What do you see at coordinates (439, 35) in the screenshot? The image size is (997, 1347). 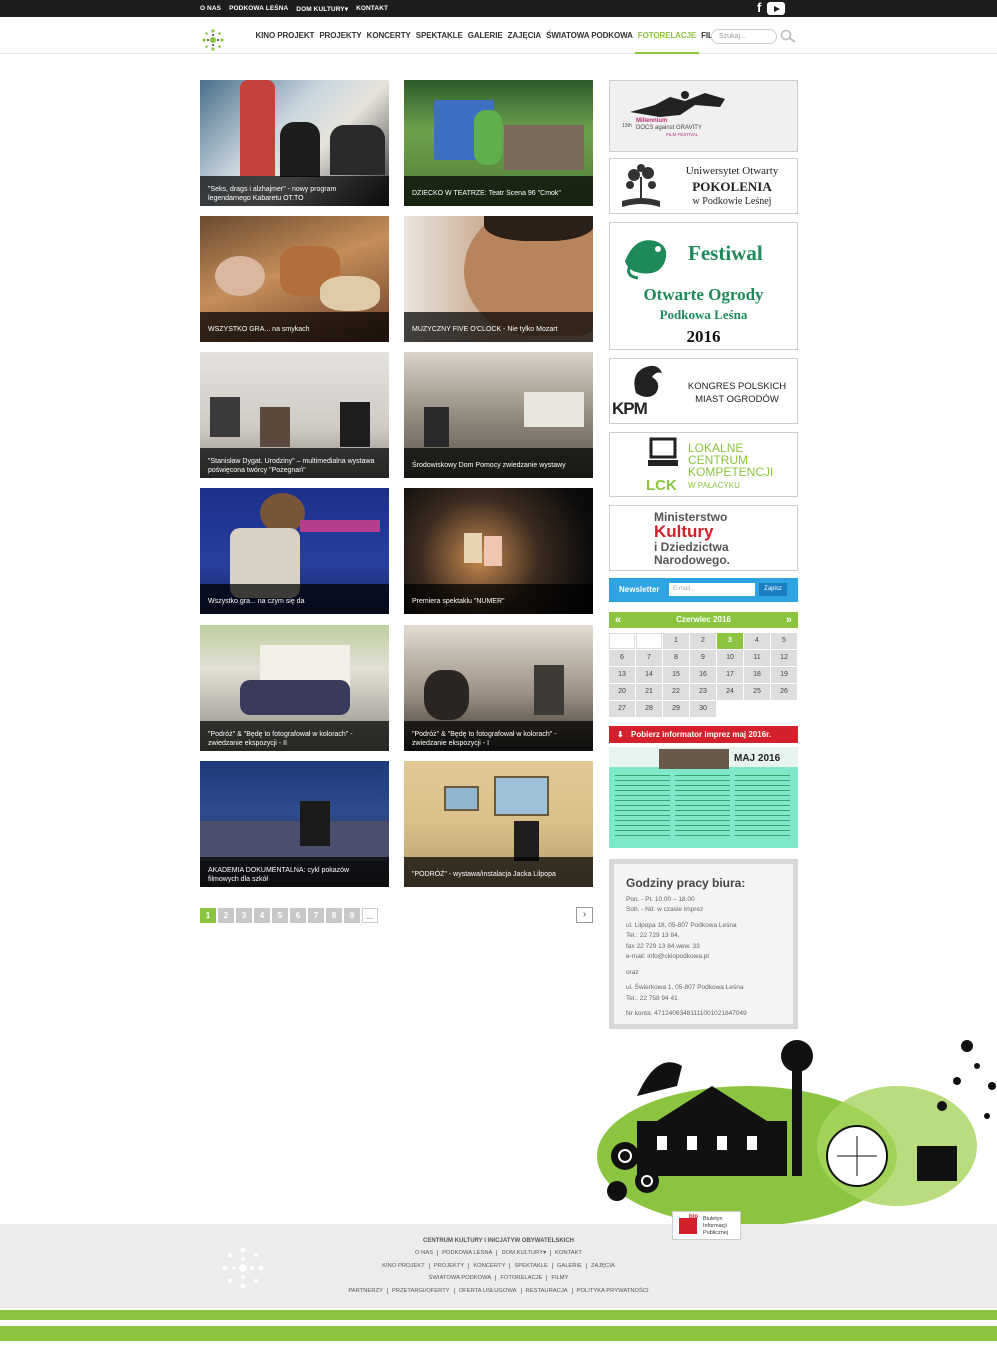 I see `menu-spektakle: SPEKTAKLE` at bounding box center [439, 35].